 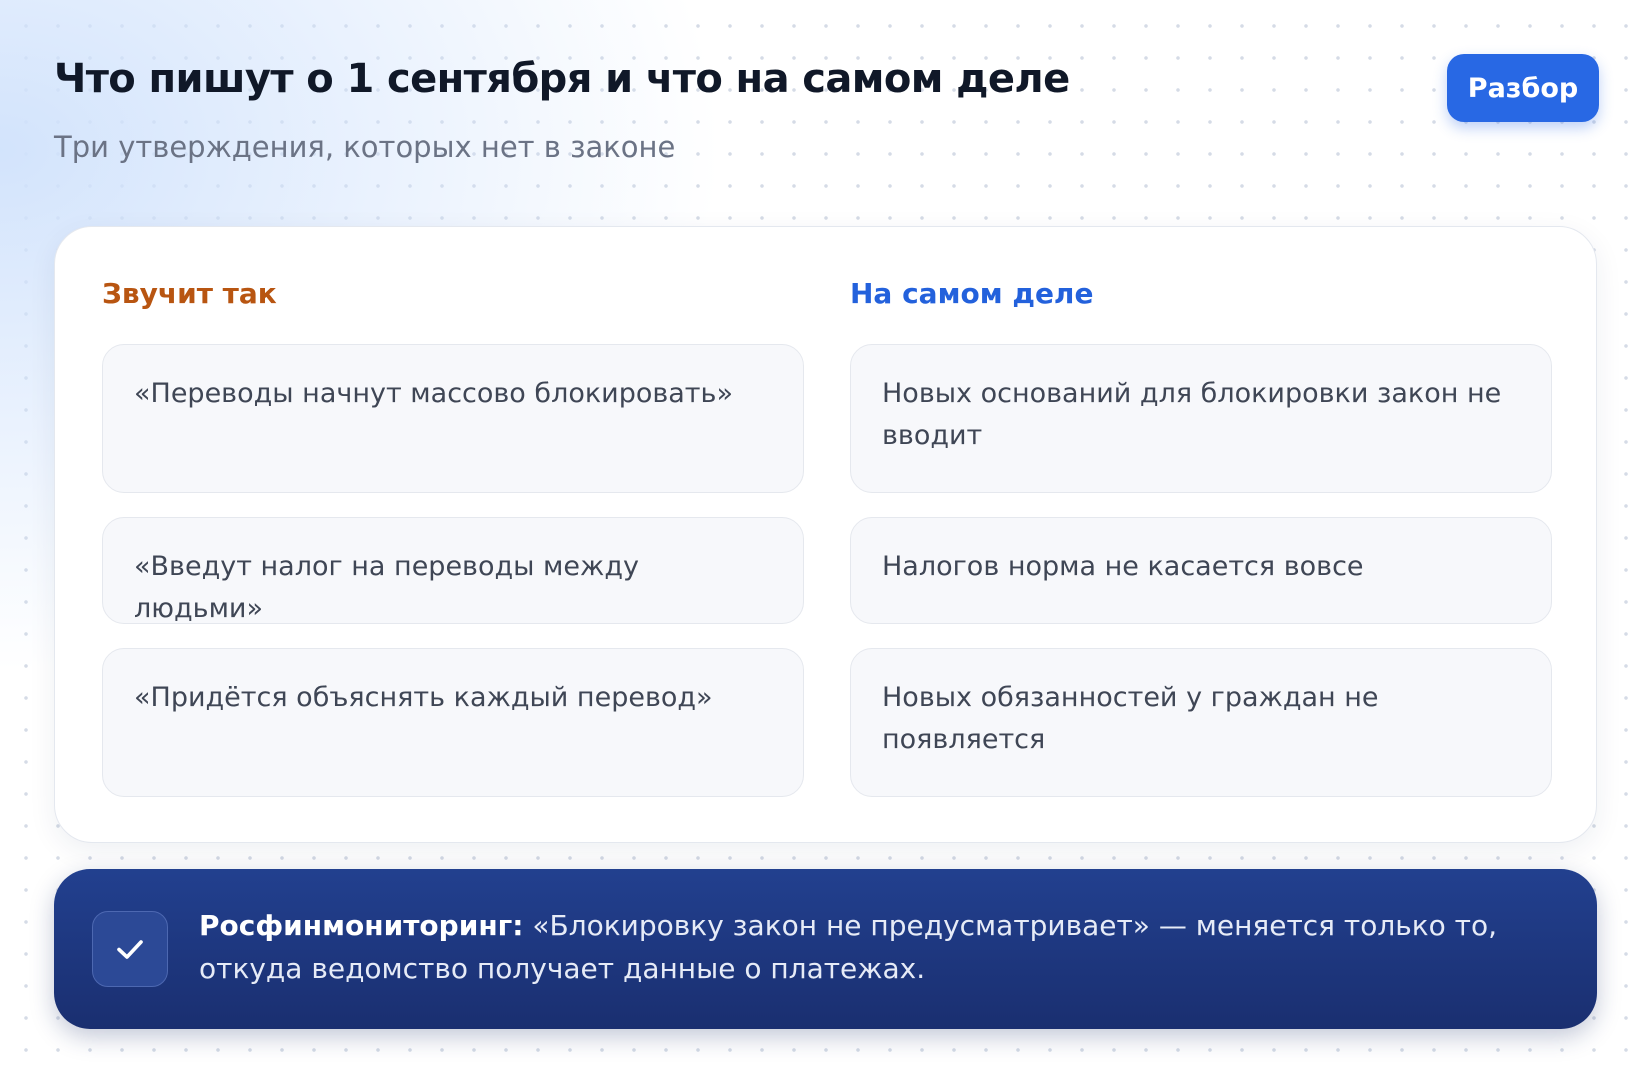 What do you see at coordinates (1523, 88) in the screenshot?
I see `analysis-button: Разбор` at bounding box center [1523, 88].